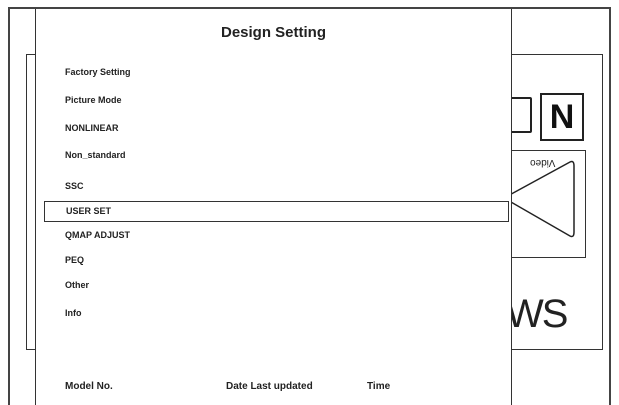 The image size is (619, 405). What do you see at coordinates (89, 386) in the screenshot?
I see `model-number-label: Model No.` at bounding box center [89, 386].